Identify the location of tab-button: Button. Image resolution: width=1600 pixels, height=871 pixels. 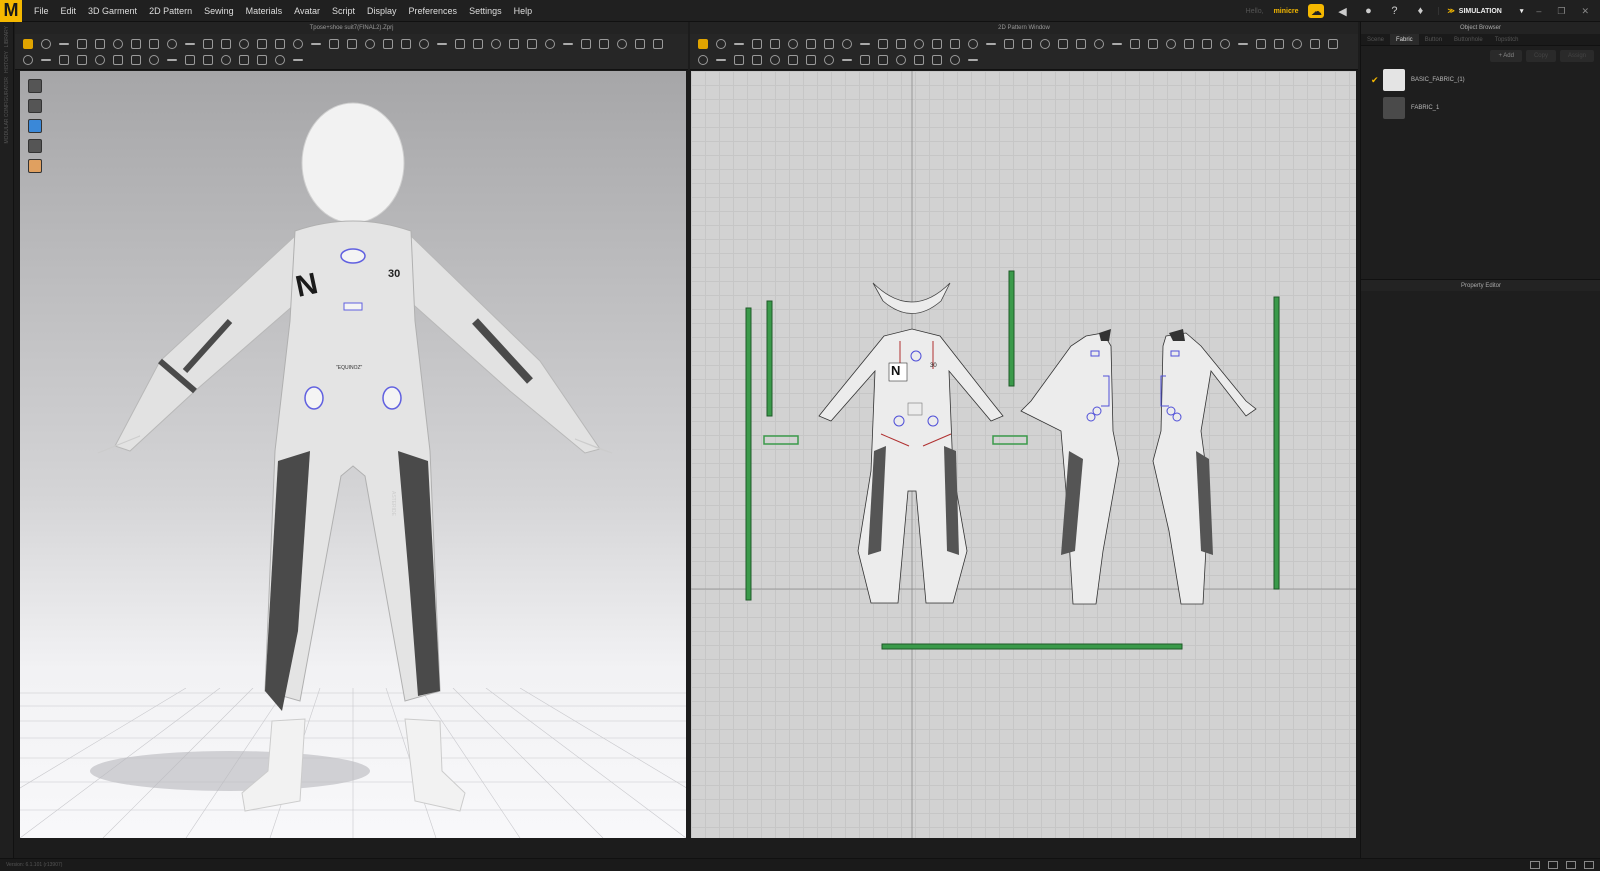
(1433, 39).